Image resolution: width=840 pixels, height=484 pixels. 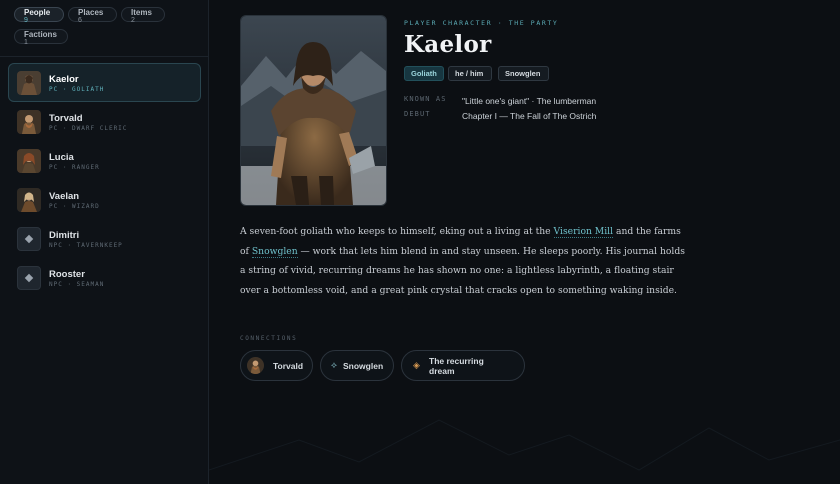 I want to click on connection-label: The recurring dream, so click(x=456, y=366).